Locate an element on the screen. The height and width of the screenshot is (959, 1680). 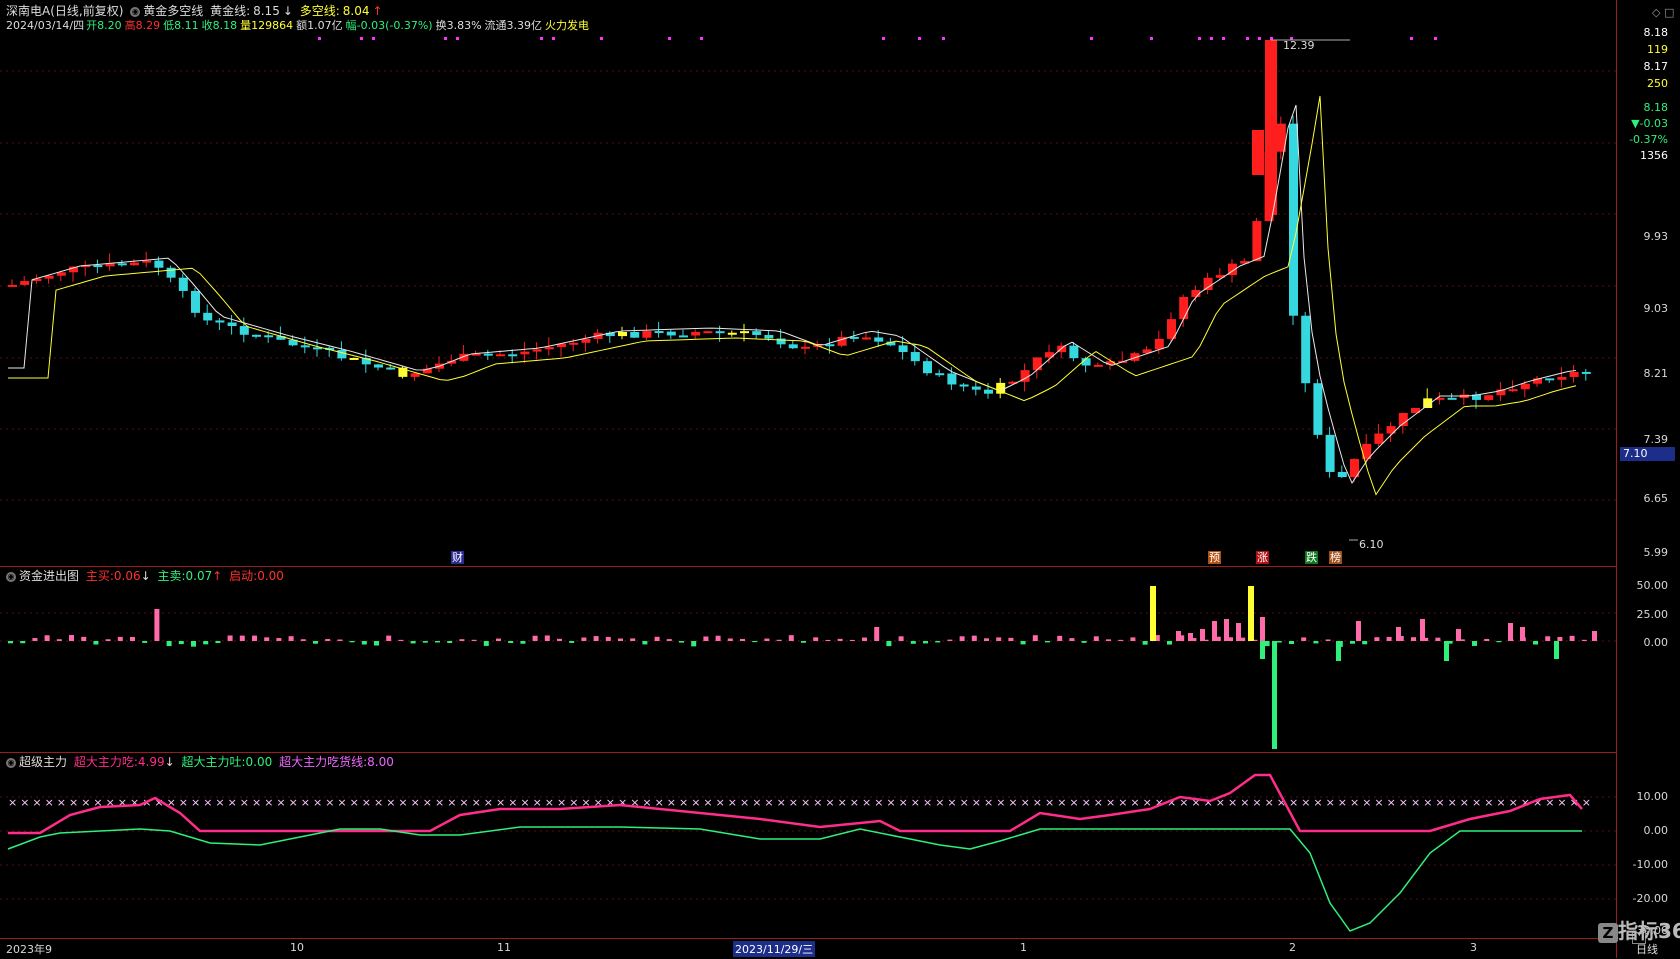
flow-bar-highlight is located at coordinates (1251, 613).